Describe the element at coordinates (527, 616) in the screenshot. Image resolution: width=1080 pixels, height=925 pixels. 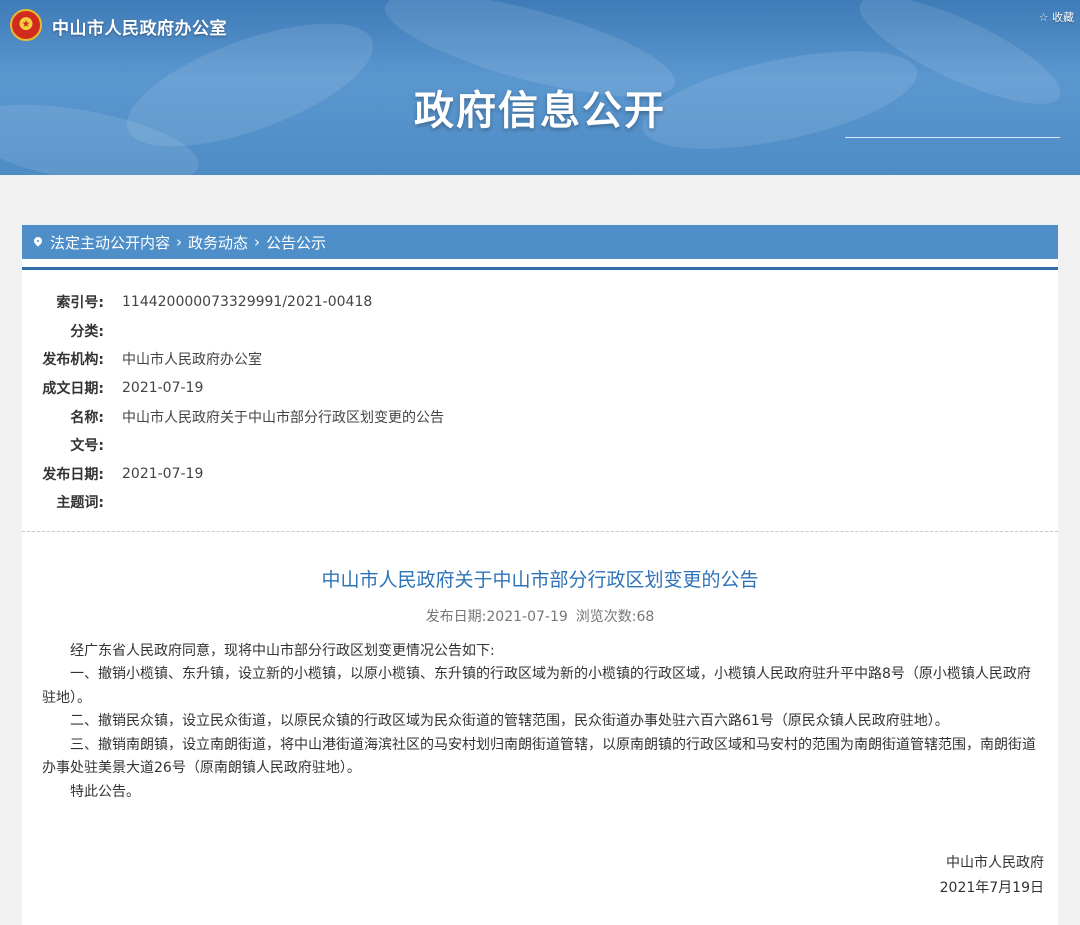
I see `publish-date-value: 2021-07-19` at that location.